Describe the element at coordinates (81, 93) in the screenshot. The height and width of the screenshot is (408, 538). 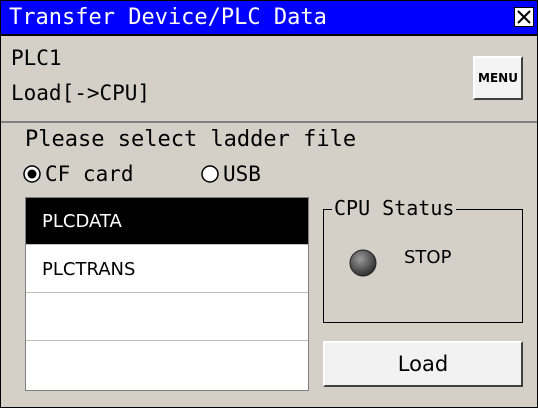
I see `transfer-mode: Load[->CPU]` at that location.